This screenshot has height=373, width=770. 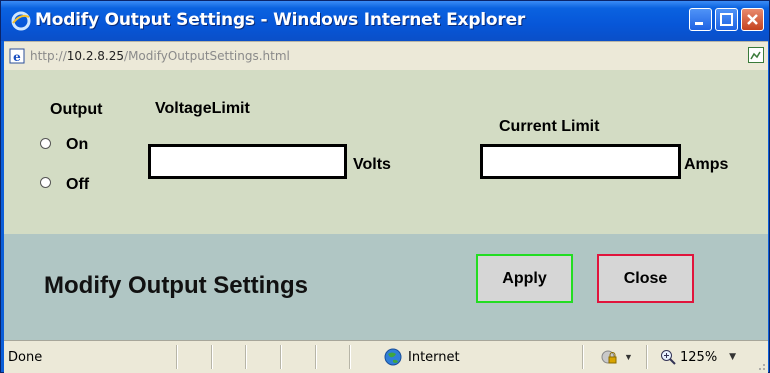 I want to click on protected-mode-button: ▼, so click(x=616, y=357).